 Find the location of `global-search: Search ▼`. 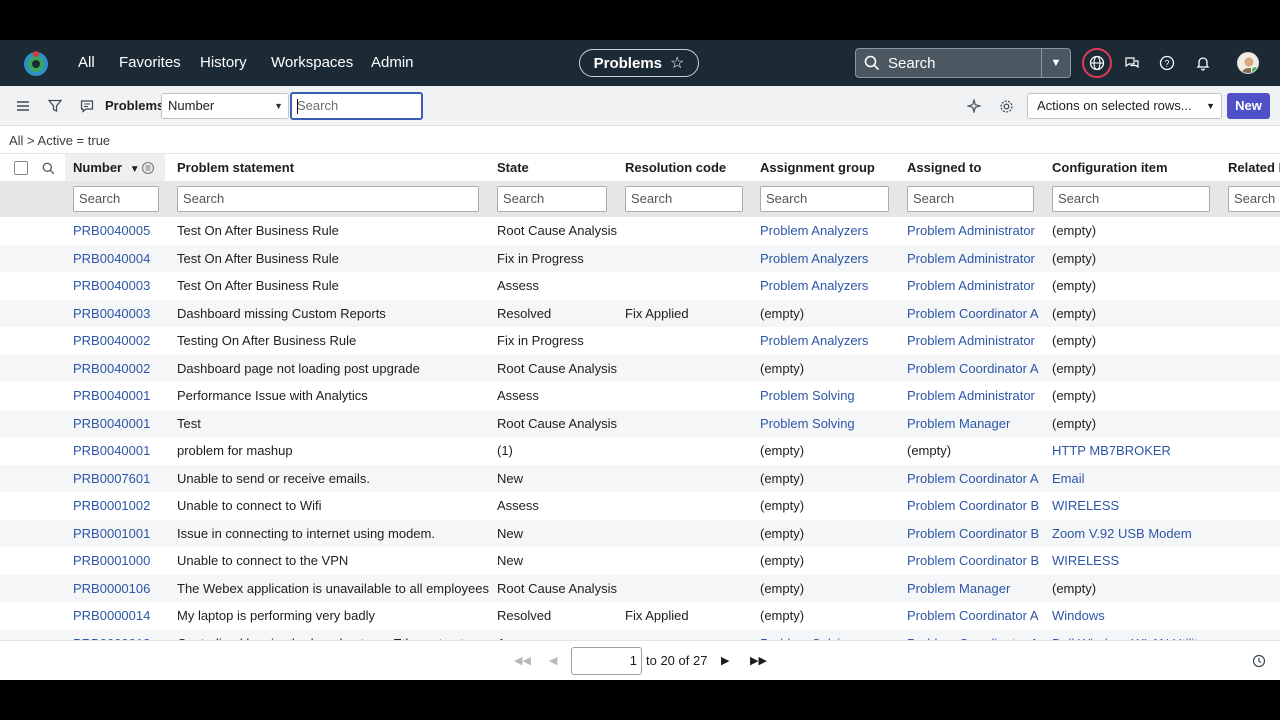

global-search: Search ▼ is located at coordinates (963, 63).